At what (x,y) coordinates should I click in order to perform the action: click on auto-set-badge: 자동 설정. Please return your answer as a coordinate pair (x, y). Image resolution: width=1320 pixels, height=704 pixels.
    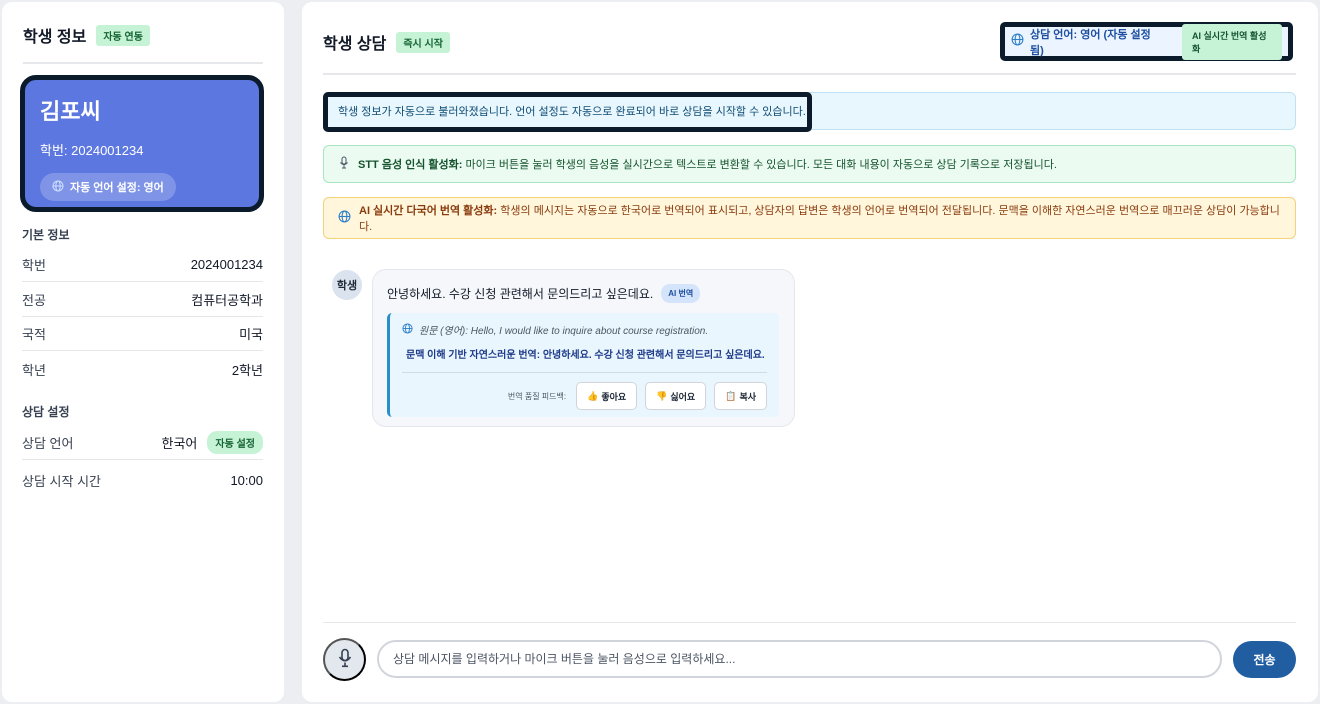
    Looking at the image, I should click on (235, 442).